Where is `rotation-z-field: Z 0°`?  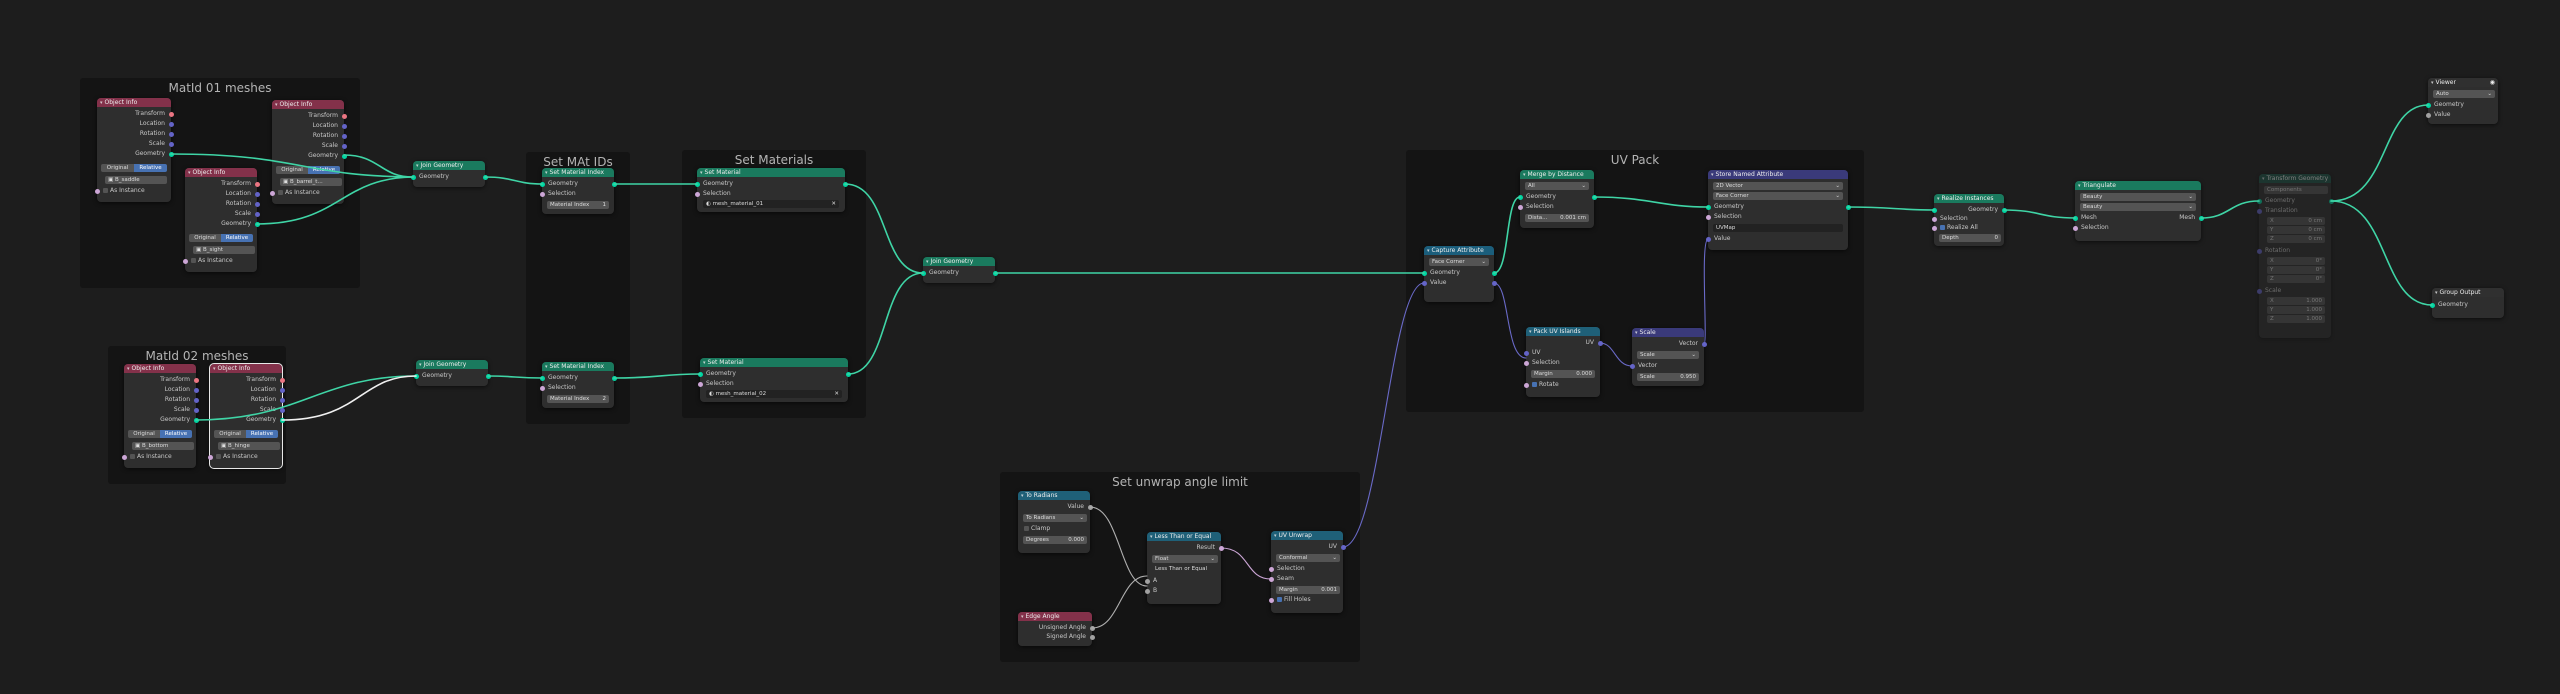 rotation-z-field: Z 0° is located at coordinates (2296, 279).